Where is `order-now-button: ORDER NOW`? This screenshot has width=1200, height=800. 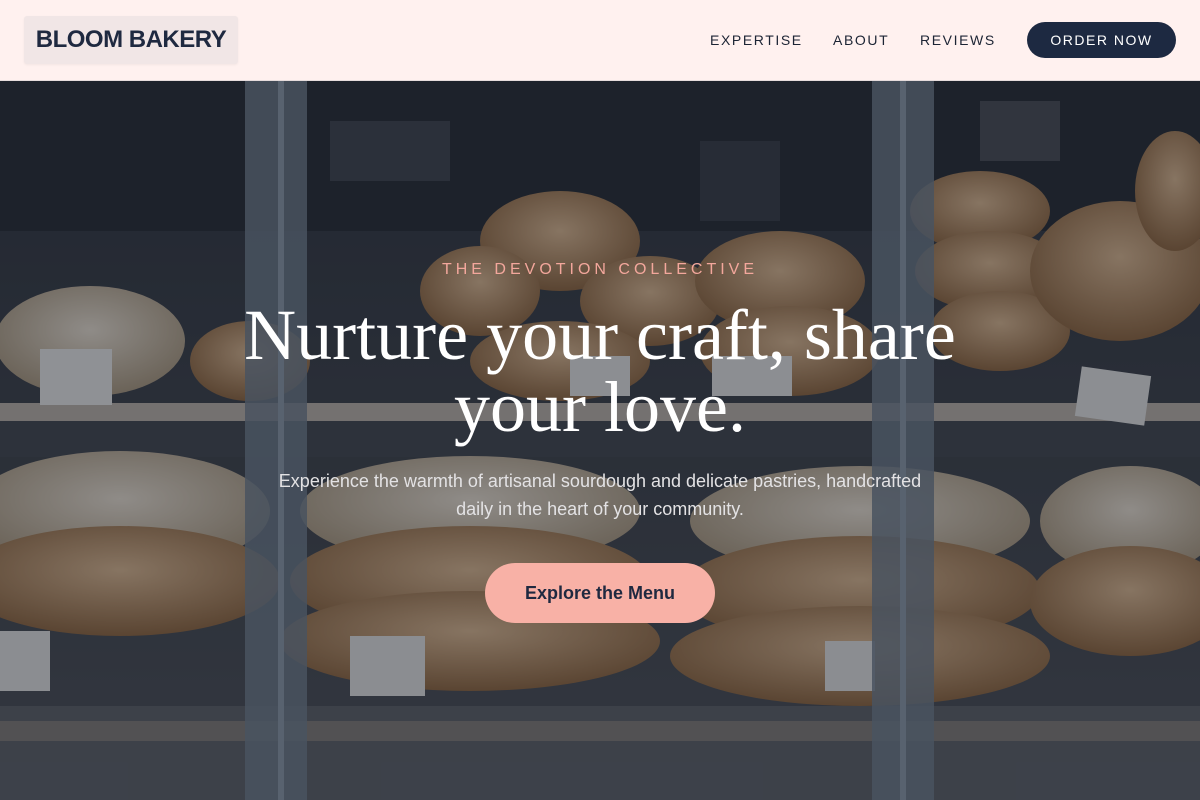
order-now-button: ORDER NOW is located at coordinates (1101, 40).